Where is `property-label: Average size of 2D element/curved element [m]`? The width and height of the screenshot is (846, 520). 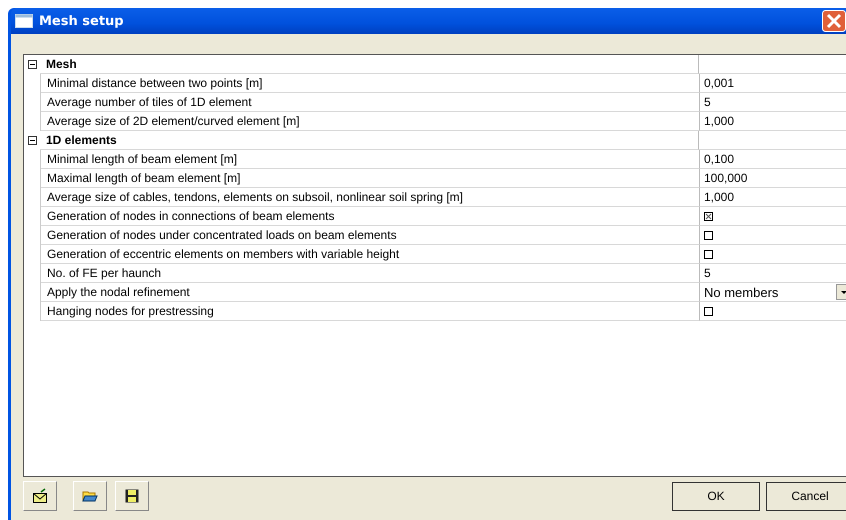 property-label: Average size of 2D element/curved element [m] is located at coordinates (173, 121).